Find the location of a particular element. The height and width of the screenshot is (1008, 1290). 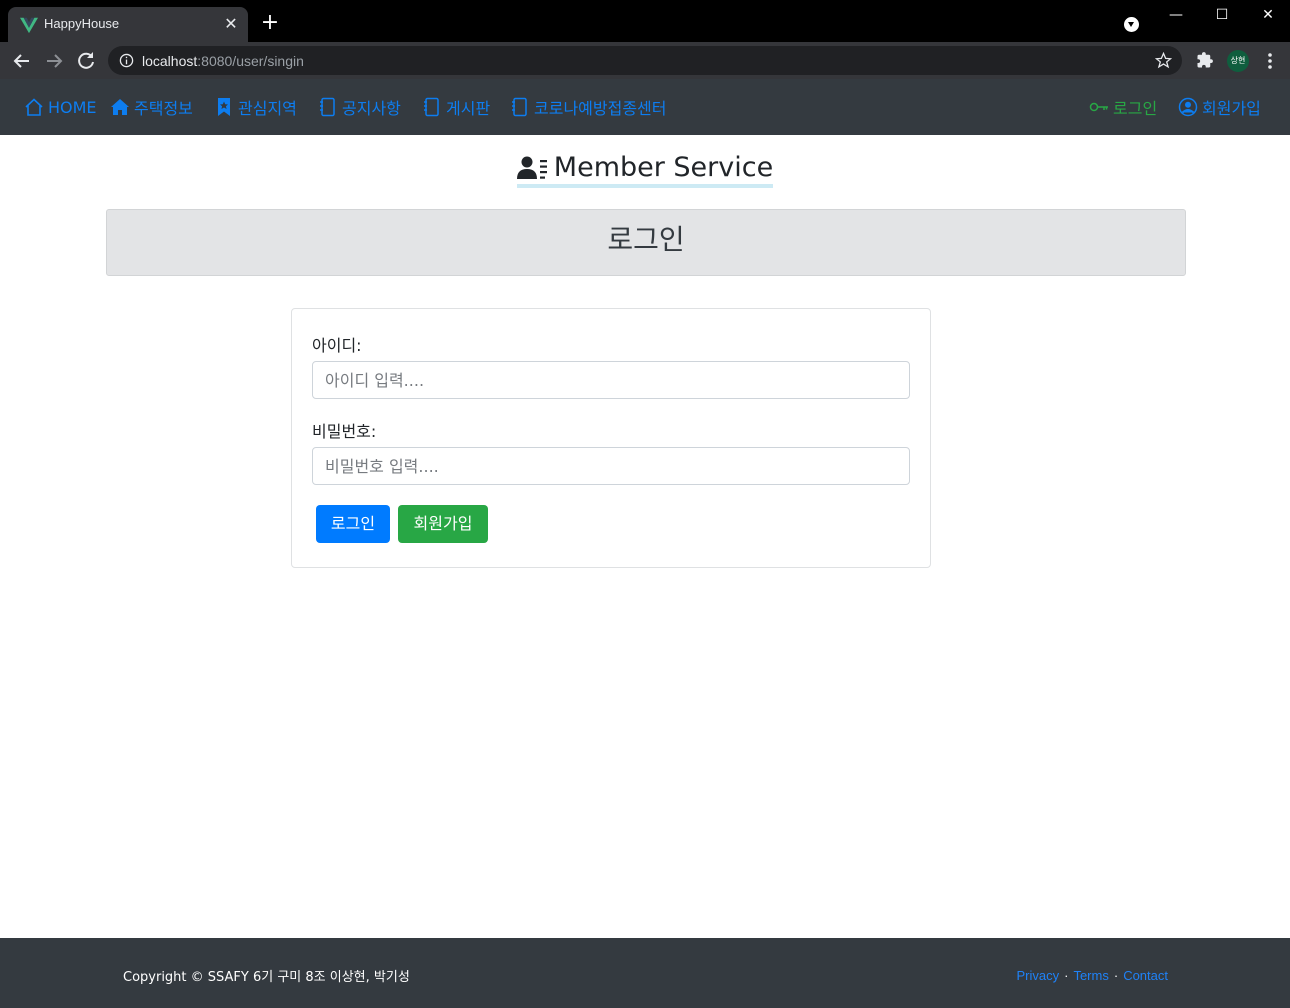

nav-home-label: HOME is located at coordinates (72, 107).